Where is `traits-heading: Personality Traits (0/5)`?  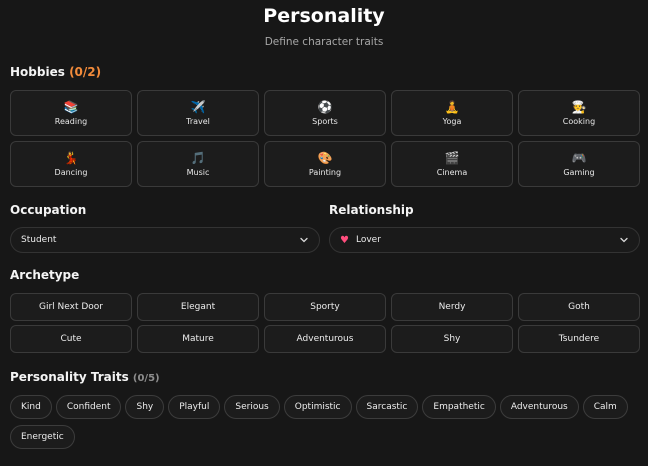 traits-heading: Personality Traits (0/5) is located at coordinates (85, 377).